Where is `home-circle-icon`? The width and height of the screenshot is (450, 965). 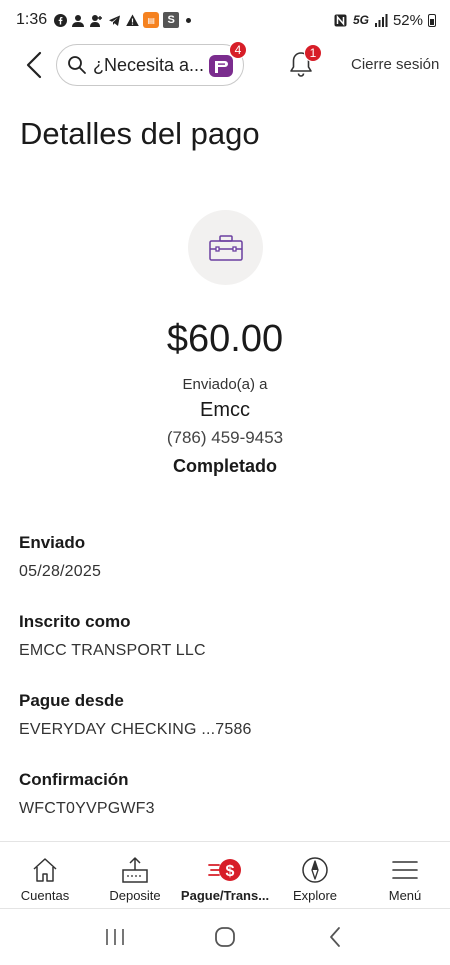 home-circle-icon is located at coordinates (225, 937).